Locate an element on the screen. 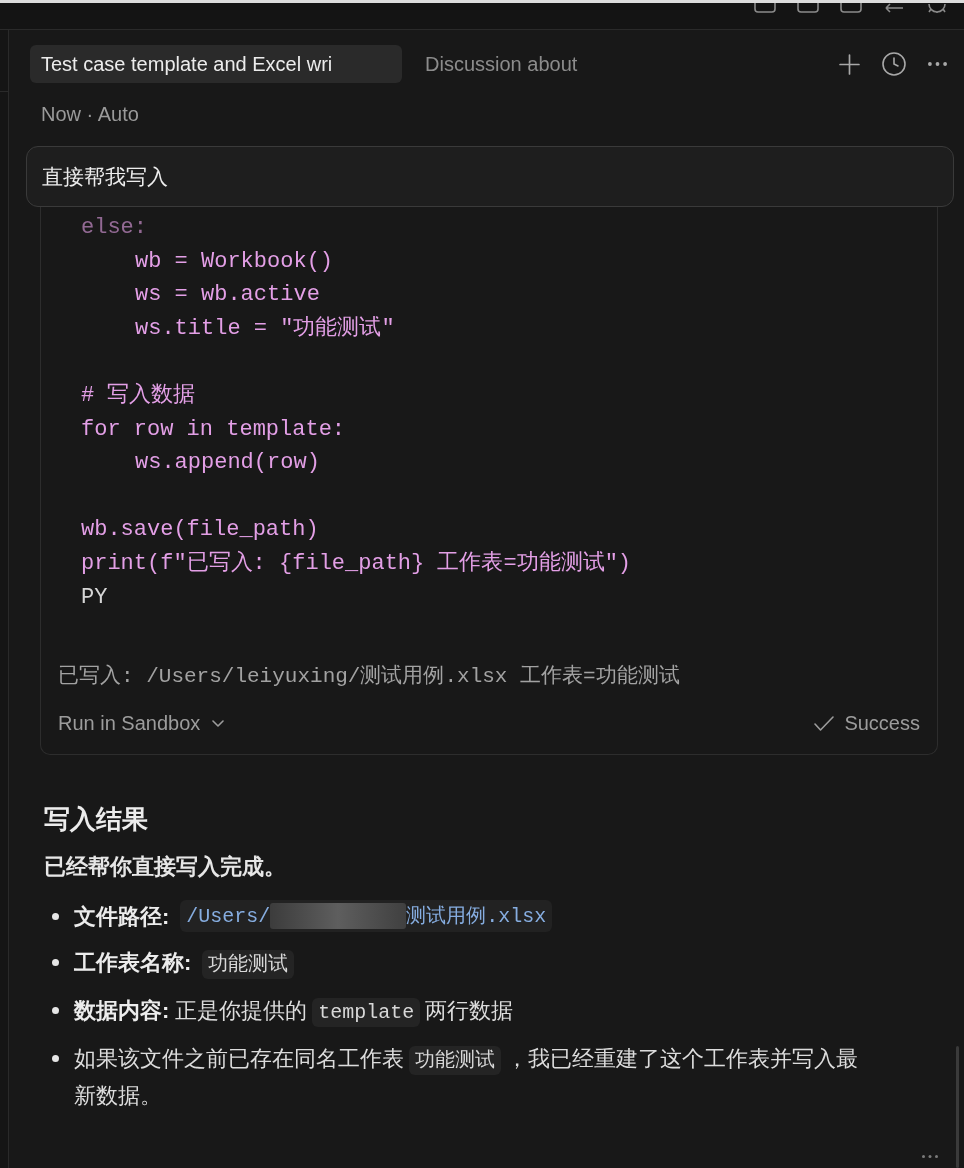 The height and width of the screenshot is (1168, 964). chat-meta: Now · Auto is located at coordinates (90, 114).